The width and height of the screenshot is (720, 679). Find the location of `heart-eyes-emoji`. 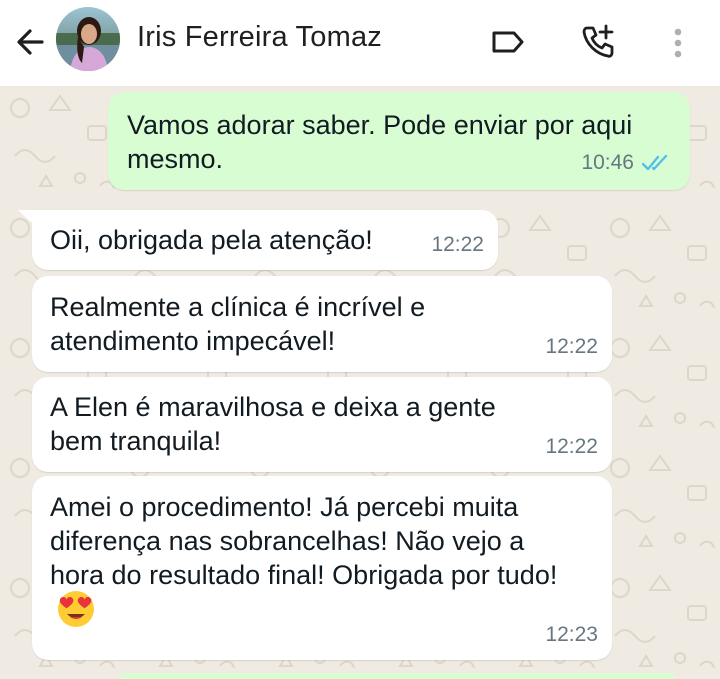

heart-eyes-emoji is located at coordinates (76, 609).